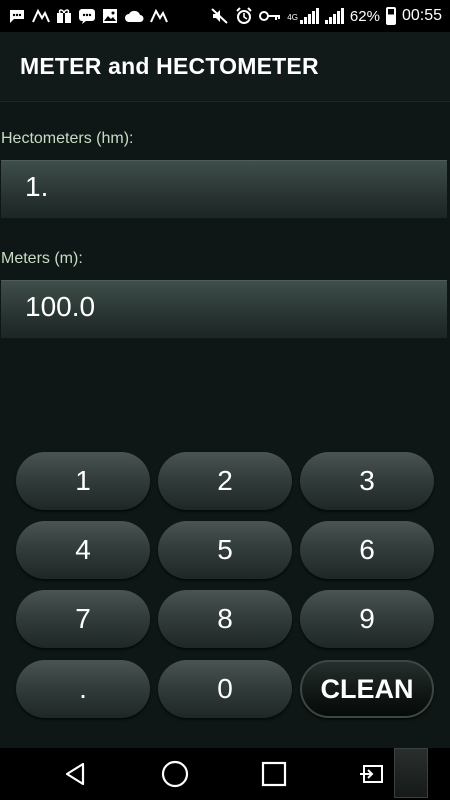  I want to click on recents-button, so click(274, 774).